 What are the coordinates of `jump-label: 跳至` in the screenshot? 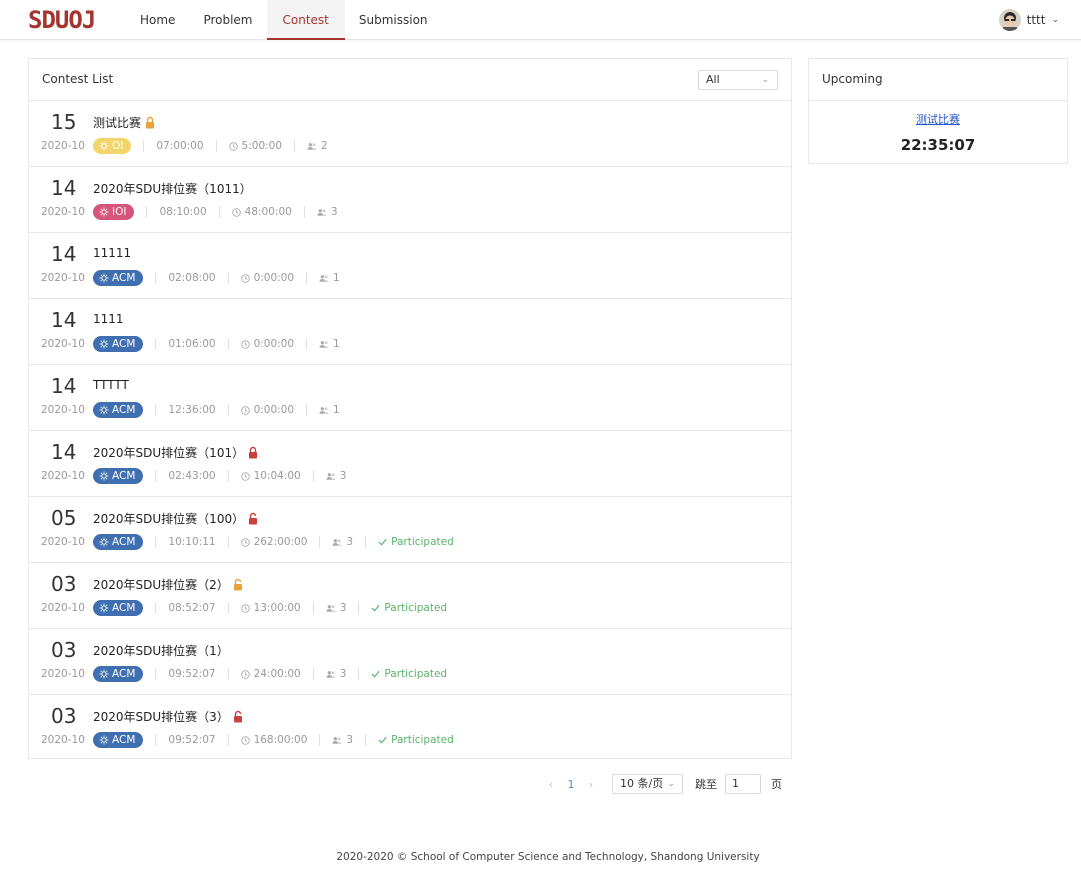 It's located at (706, 784).